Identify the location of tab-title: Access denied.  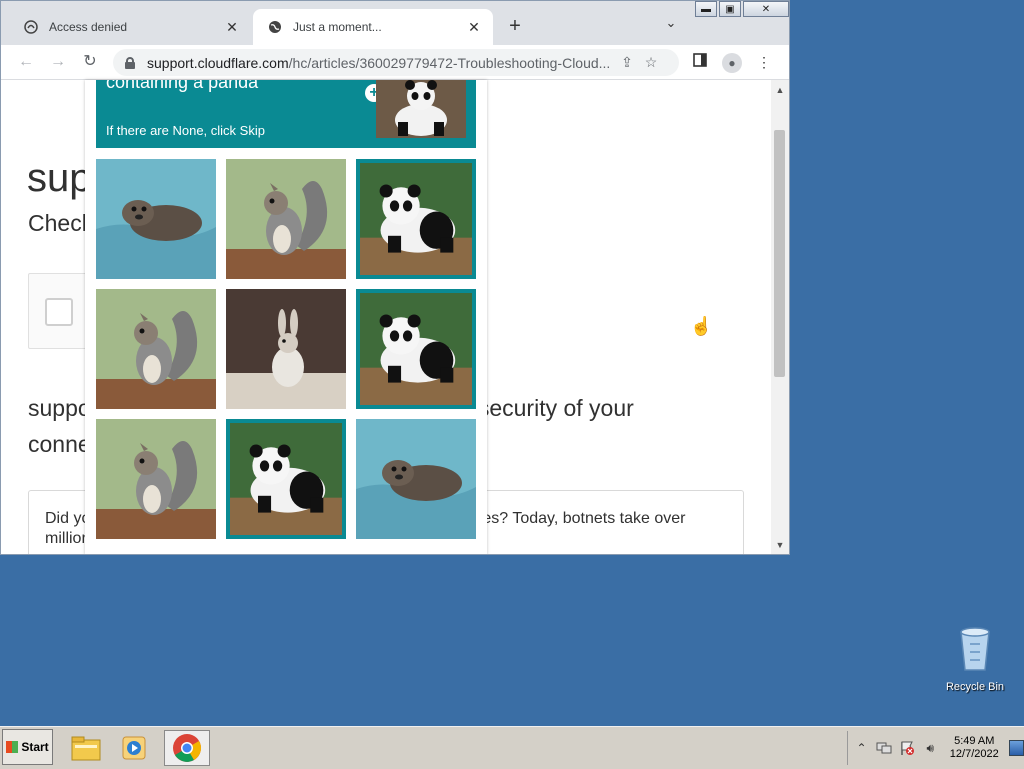
(88, 27).